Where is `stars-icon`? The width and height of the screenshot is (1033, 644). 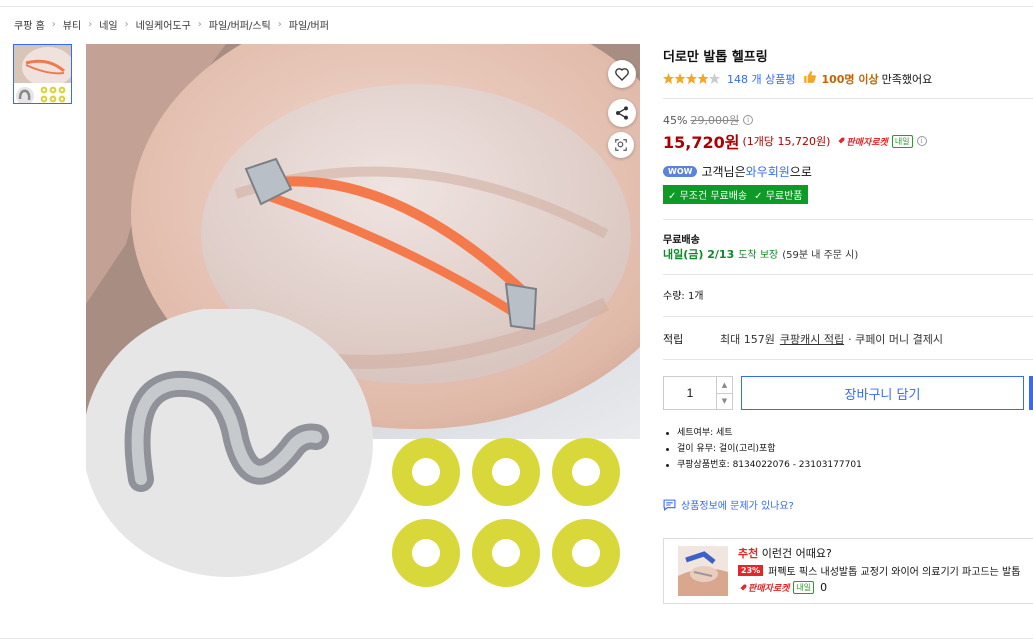
stars-icon is located at coordinates (691, 78).